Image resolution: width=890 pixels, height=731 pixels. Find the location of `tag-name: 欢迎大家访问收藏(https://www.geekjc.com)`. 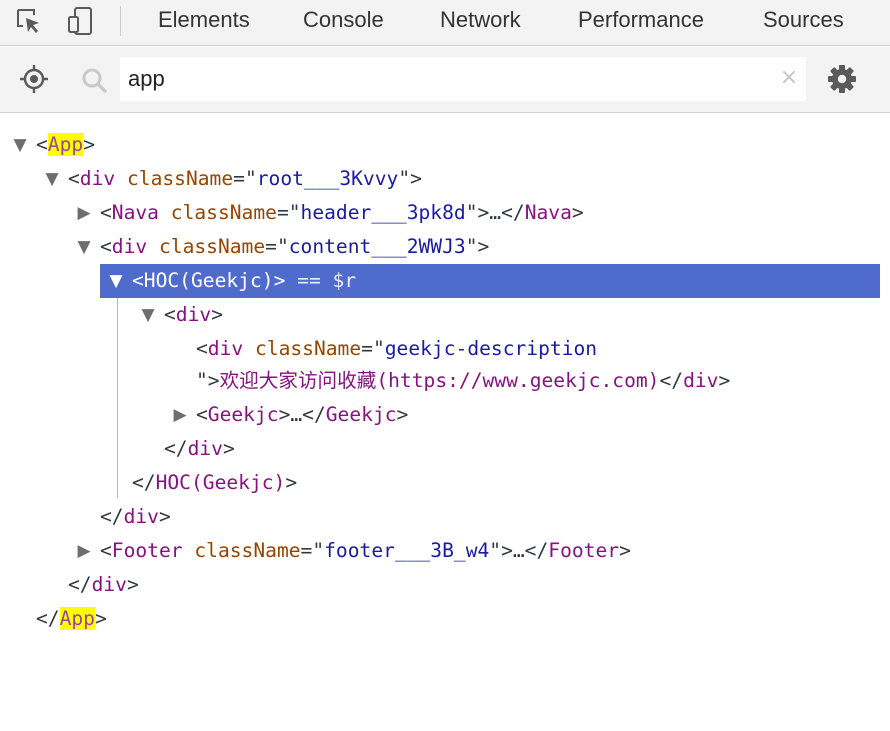

tag-name: 欢迎大家访问收藏(https://www.geekjc.com) is located at coordinates (439, 380).